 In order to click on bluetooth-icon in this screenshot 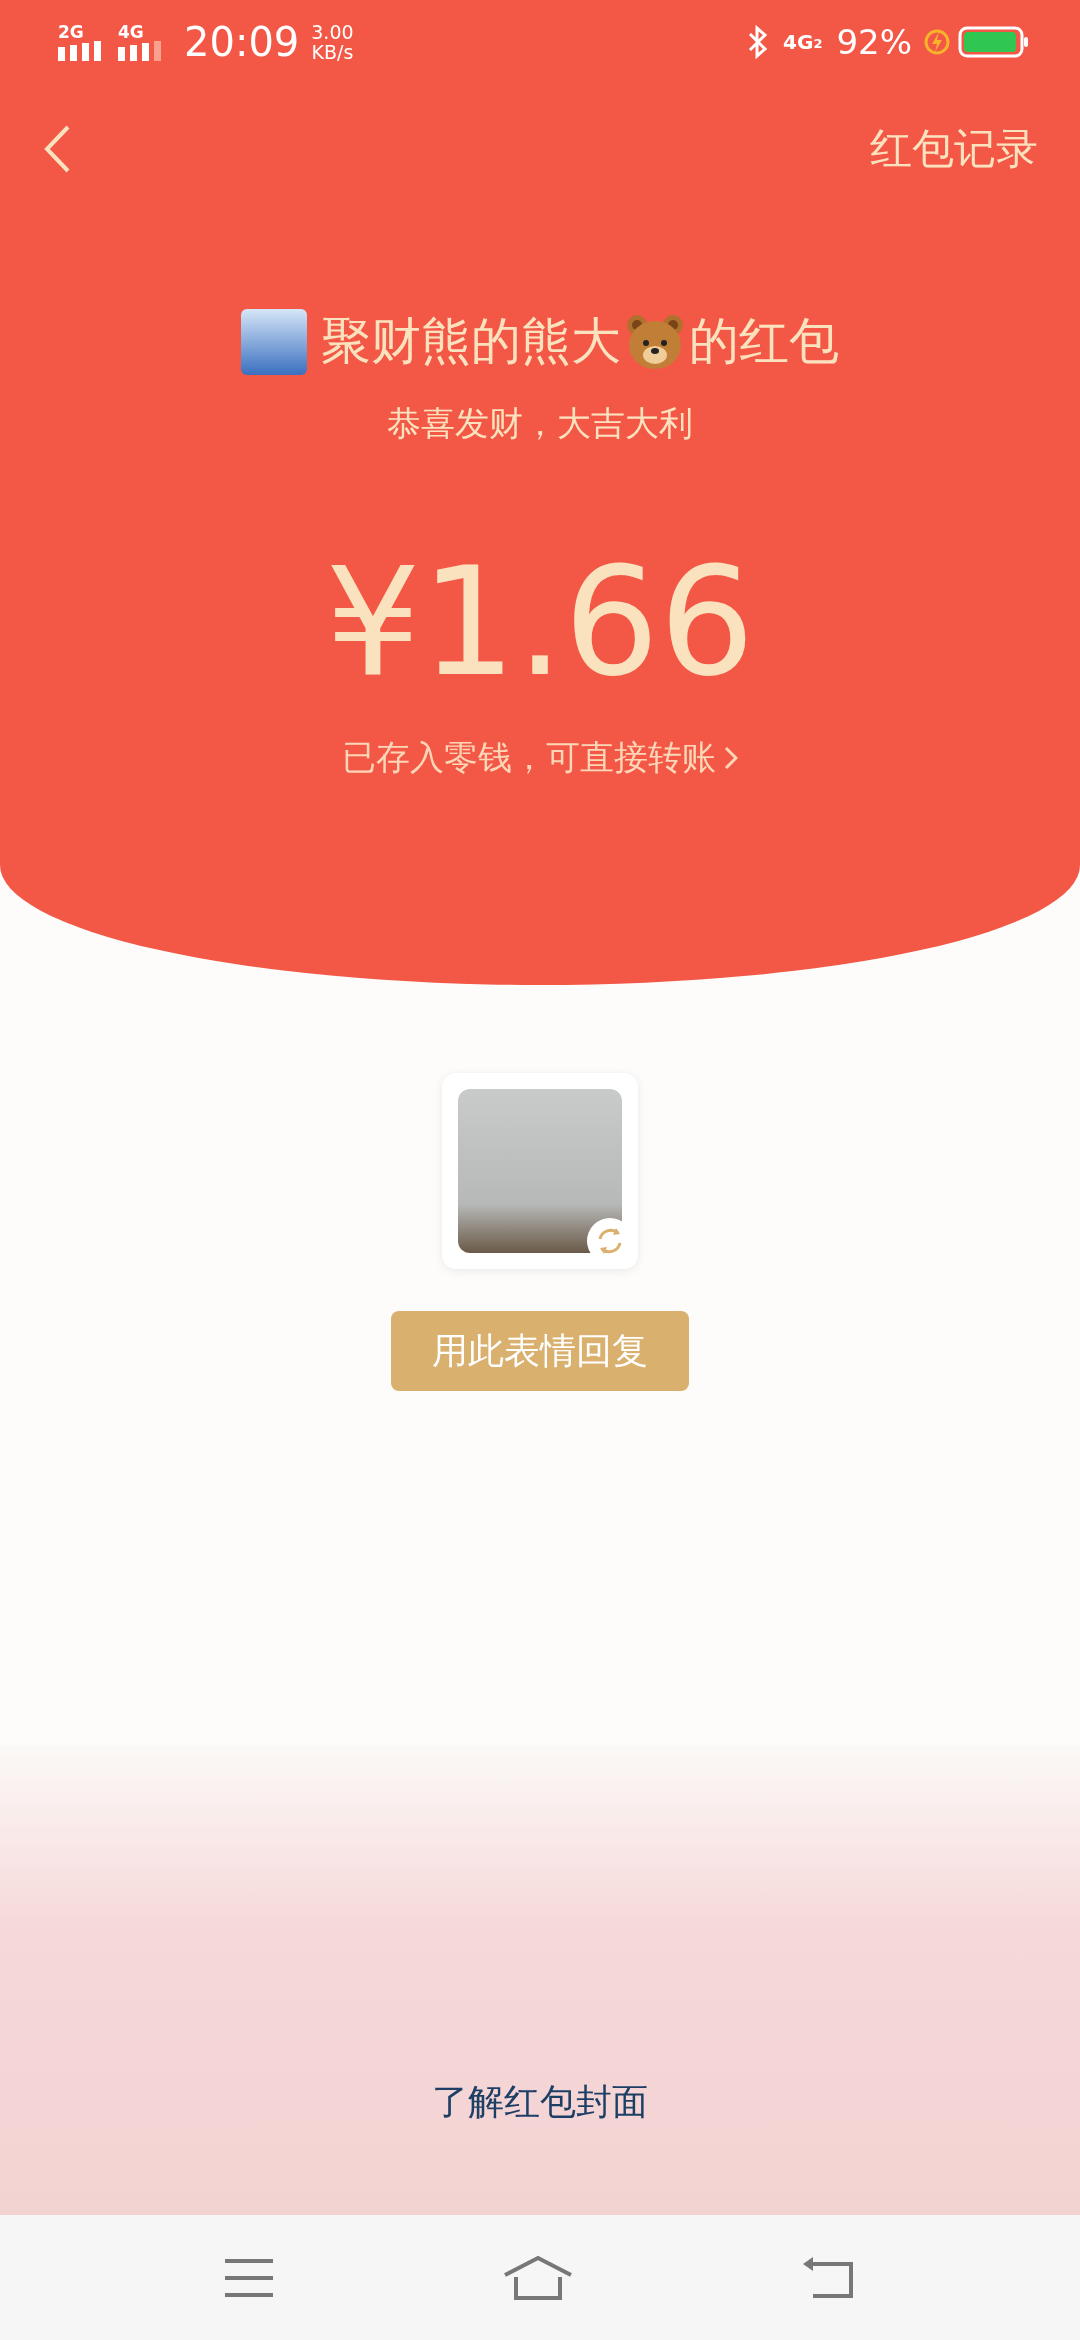, I will do `click(758, 42)`.